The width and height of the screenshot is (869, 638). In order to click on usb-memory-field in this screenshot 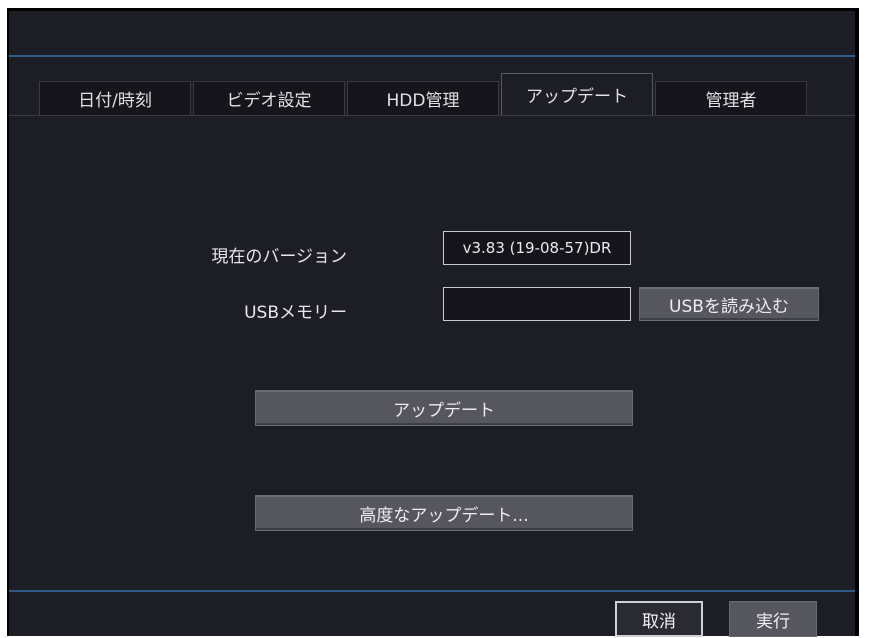, I will do `click(537, 304)`.